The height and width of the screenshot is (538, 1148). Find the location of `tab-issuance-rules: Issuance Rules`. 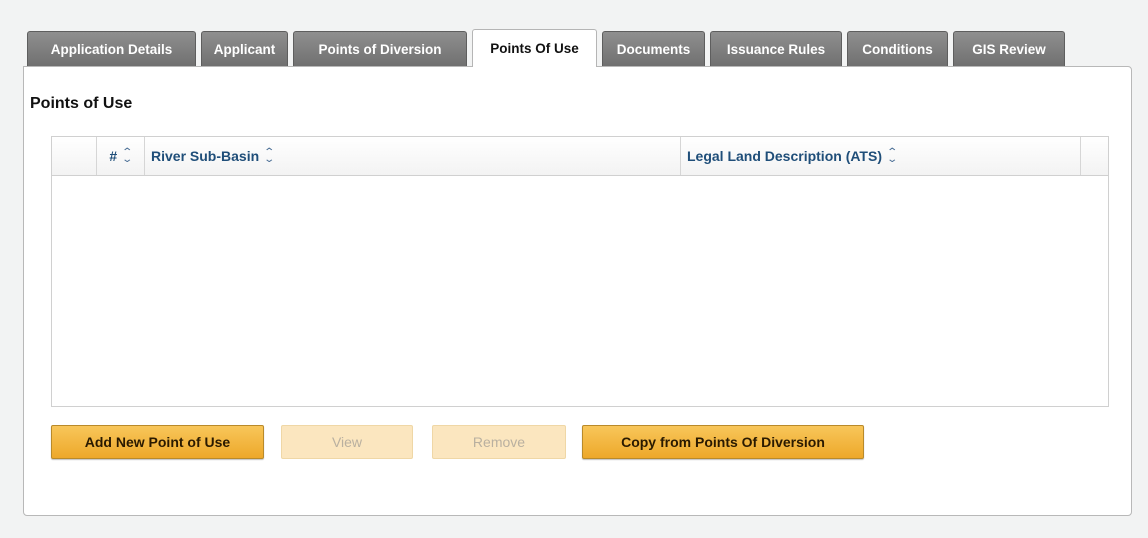

tab-issuance-rules: Issuance Rules is located at coordinates (776, 49).